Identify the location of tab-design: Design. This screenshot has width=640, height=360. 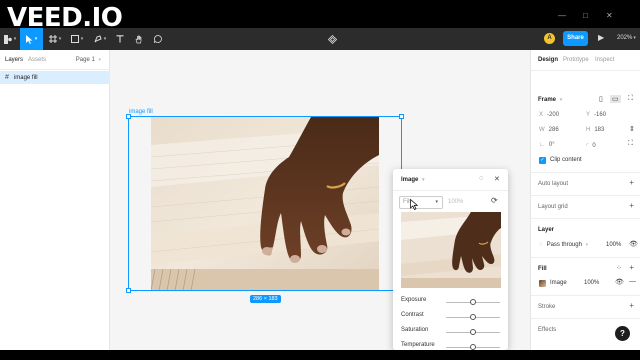
(548, 60).